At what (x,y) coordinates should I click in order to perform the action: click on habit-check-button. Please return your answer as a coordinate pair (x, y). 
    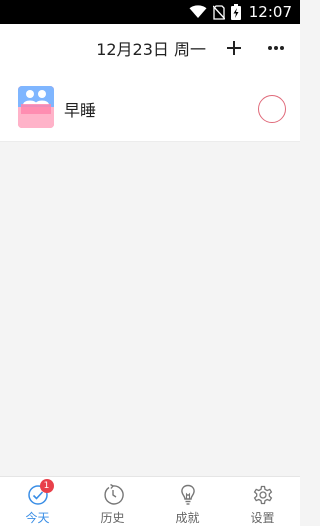
    Looking at the image, I should click on (272, 109).